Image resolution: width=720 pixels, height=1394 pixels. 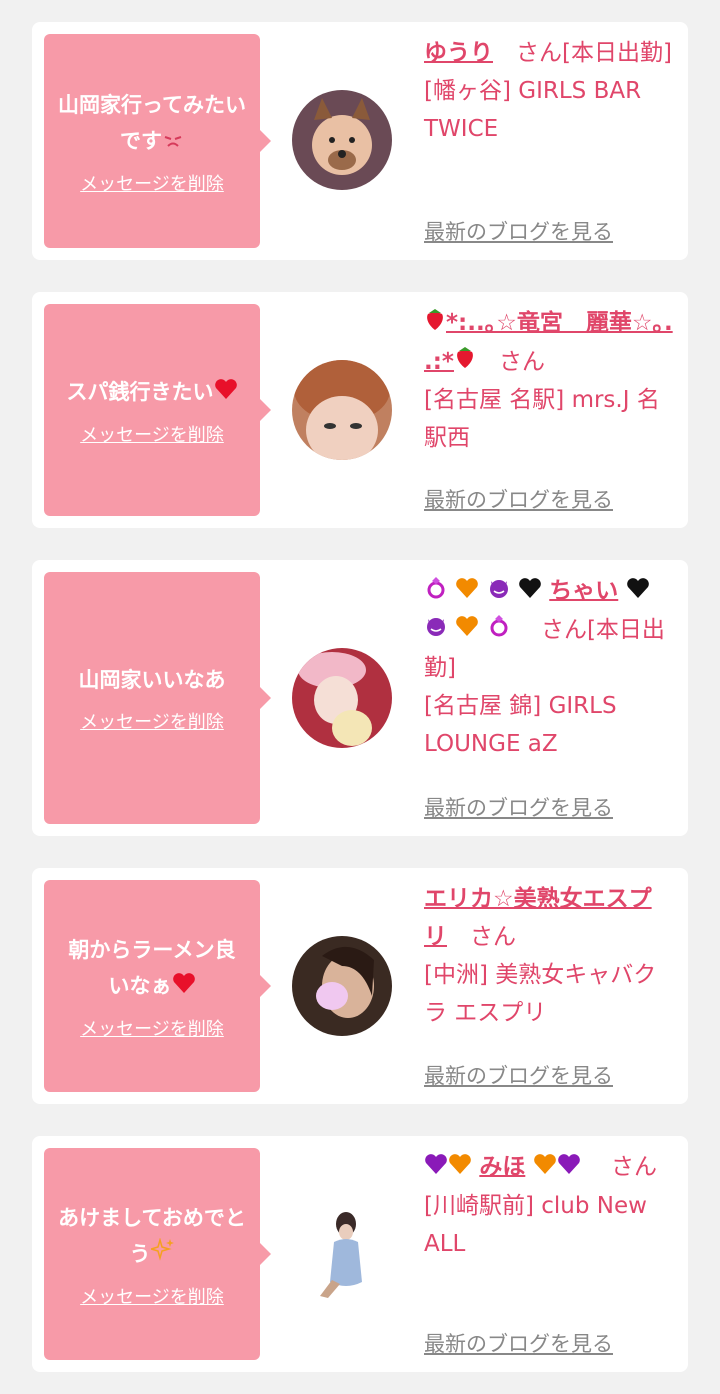 What do you see at coordinates (538, 918) in the screenshot?
I see `profile-name-link: エリカ☆美熟女エスプリ` at bounding box center [538, 918].